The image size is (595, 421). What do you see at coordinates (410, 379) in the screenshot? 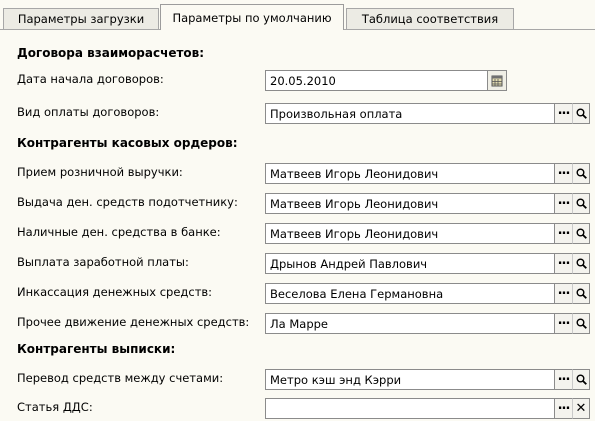
I see `transfer-between-accounts-input: Метро кэш энд Кэрри` at bounding box center [410, 379].